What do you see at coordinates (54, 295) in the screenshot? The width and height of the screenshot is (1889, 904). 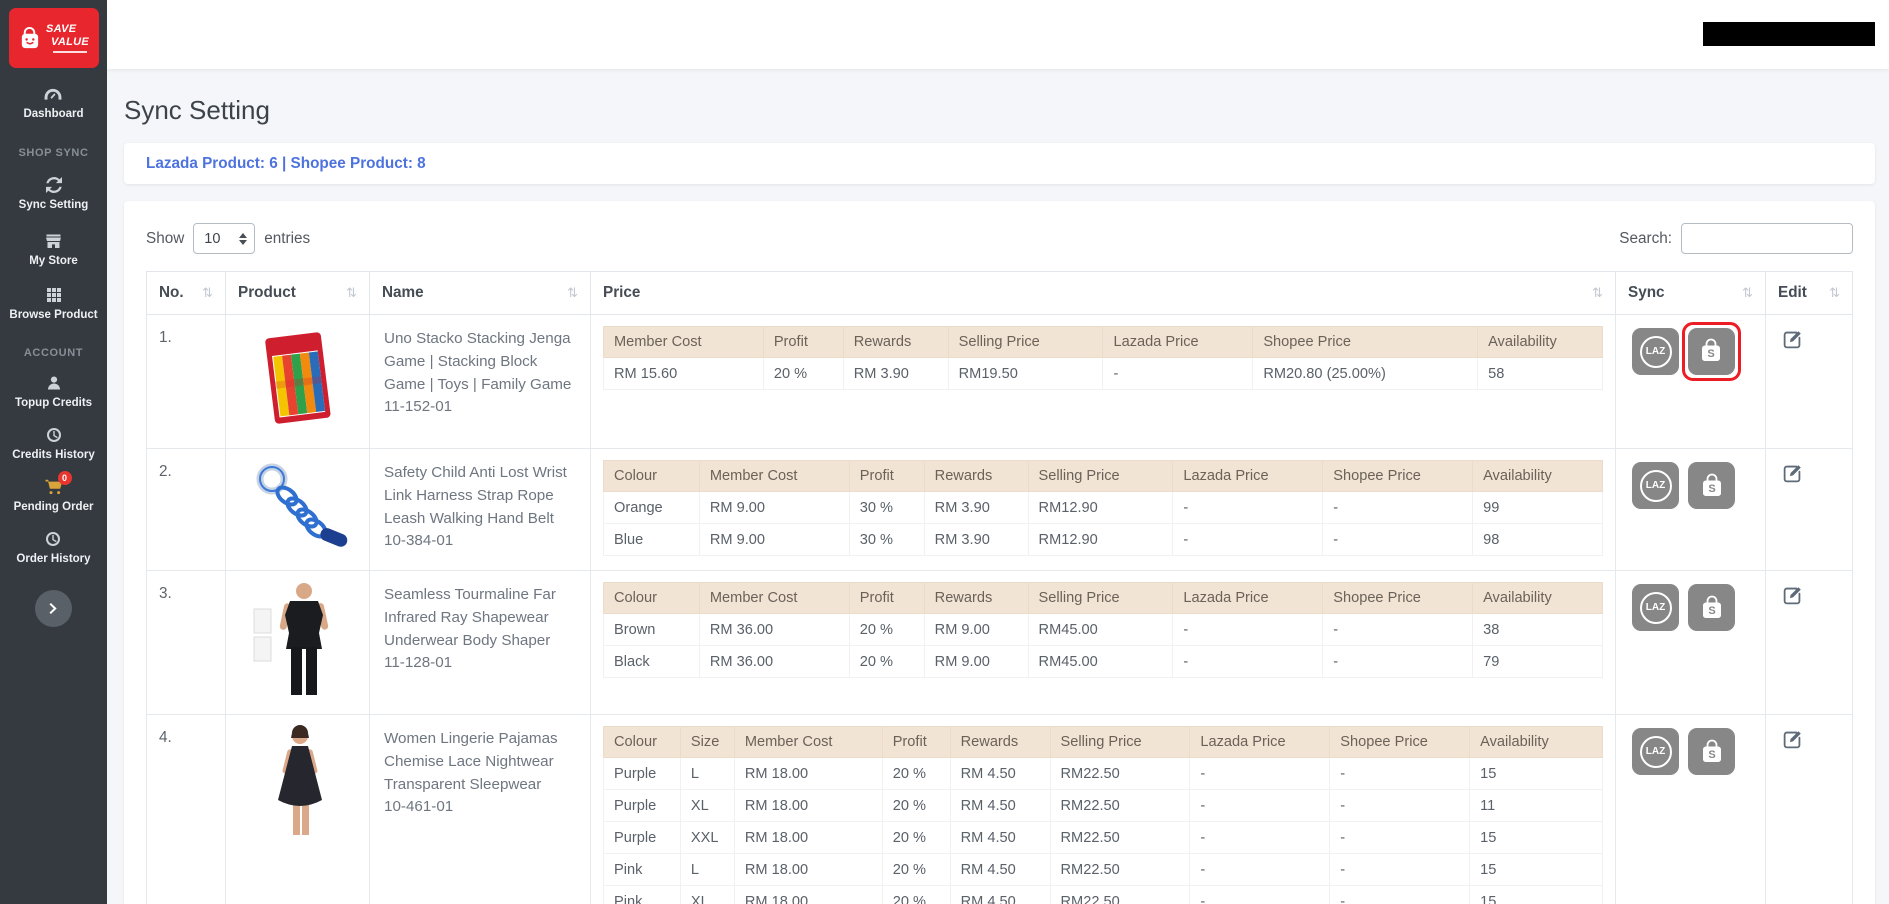 I see `grid-icon` at bounding box center [54, 295].